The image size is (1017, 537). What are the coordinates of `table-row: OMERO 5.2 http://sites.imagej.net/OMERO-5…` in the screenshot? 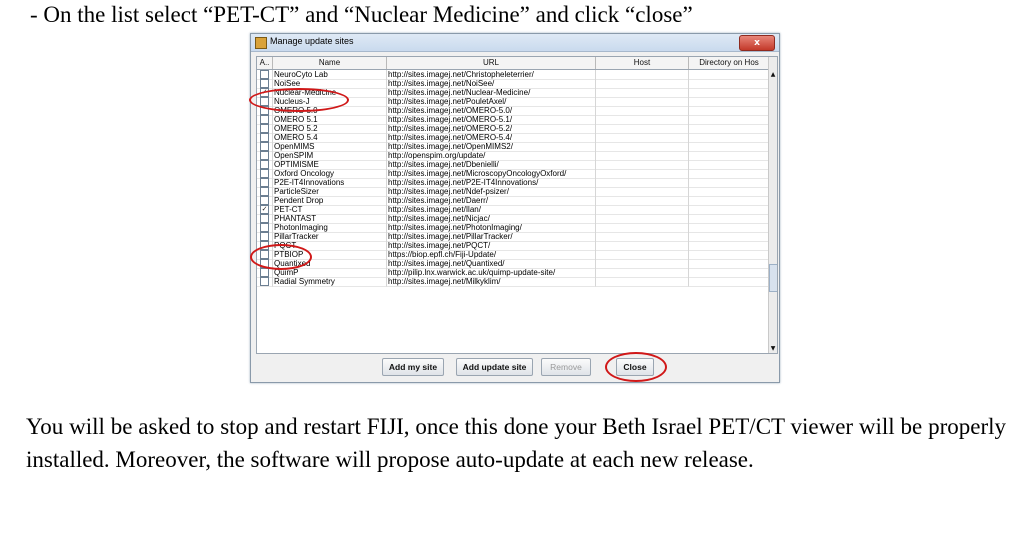 It's located at (513, 129).